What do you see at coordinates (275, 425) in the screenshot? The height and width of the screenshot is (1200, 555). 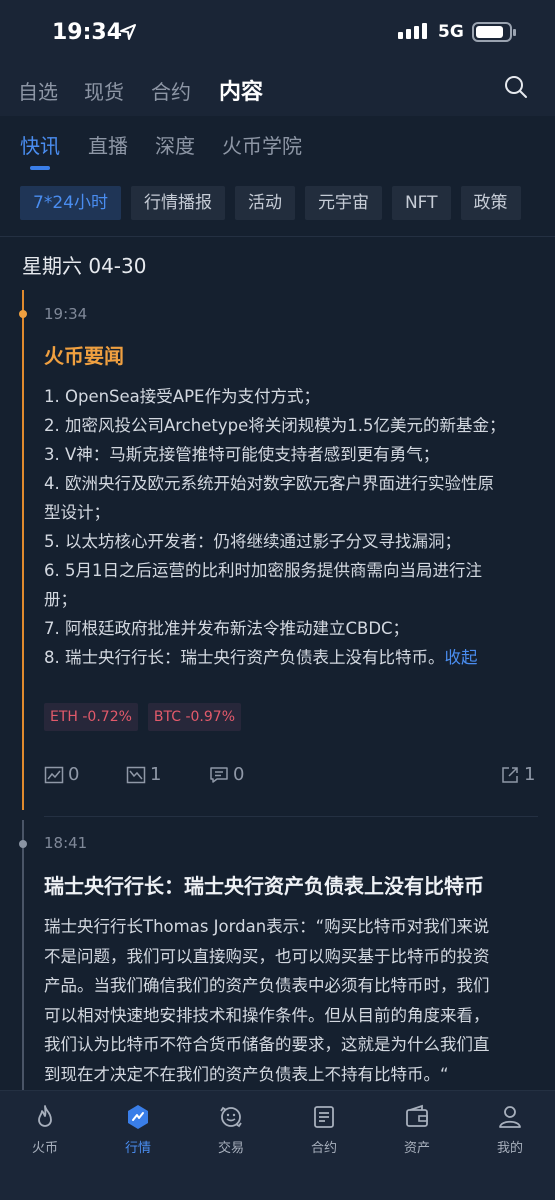 I see `news-line: 2. 加密风投公司Archetype将关闭规模为1.5亿美元的新基金；` at bounding box center [275, 425].